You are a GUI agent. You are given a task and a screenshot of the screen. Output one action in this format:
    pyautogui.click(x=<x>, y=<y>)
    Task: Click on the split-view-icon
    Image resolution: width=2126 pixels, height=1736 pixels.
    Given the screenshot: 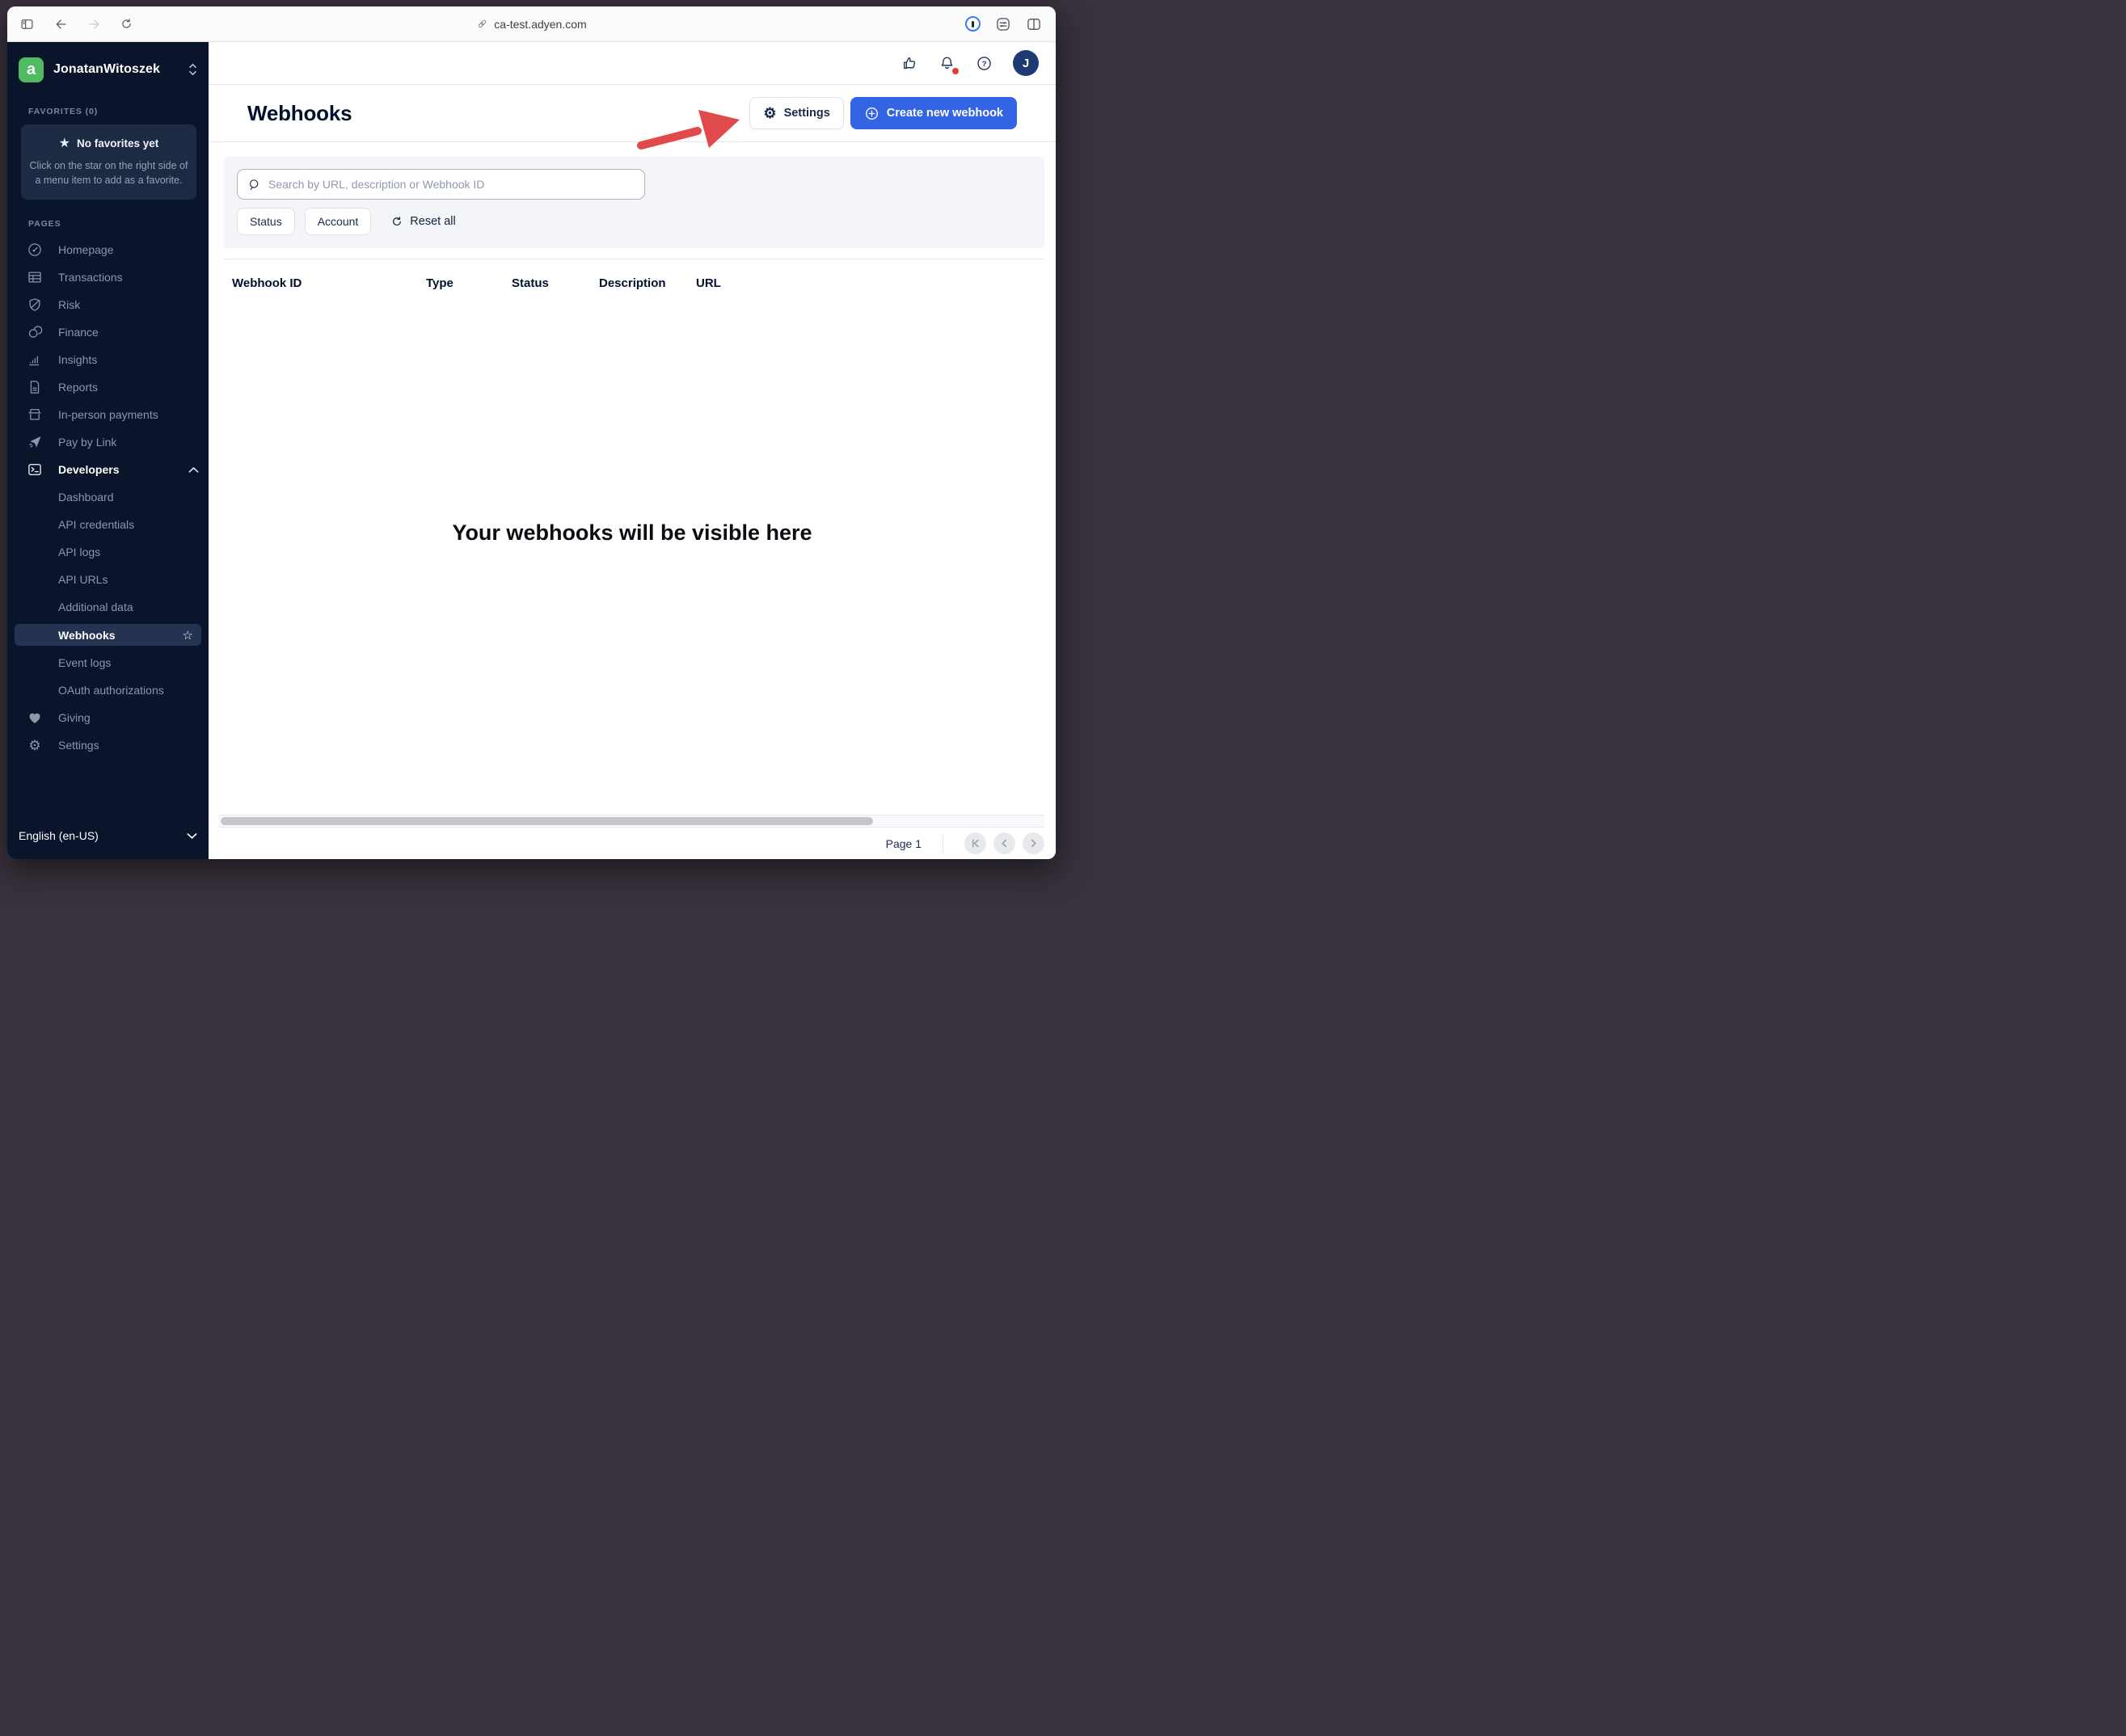 What is the action you would take?
    pyautogui.click(x=1034, y=24)
    